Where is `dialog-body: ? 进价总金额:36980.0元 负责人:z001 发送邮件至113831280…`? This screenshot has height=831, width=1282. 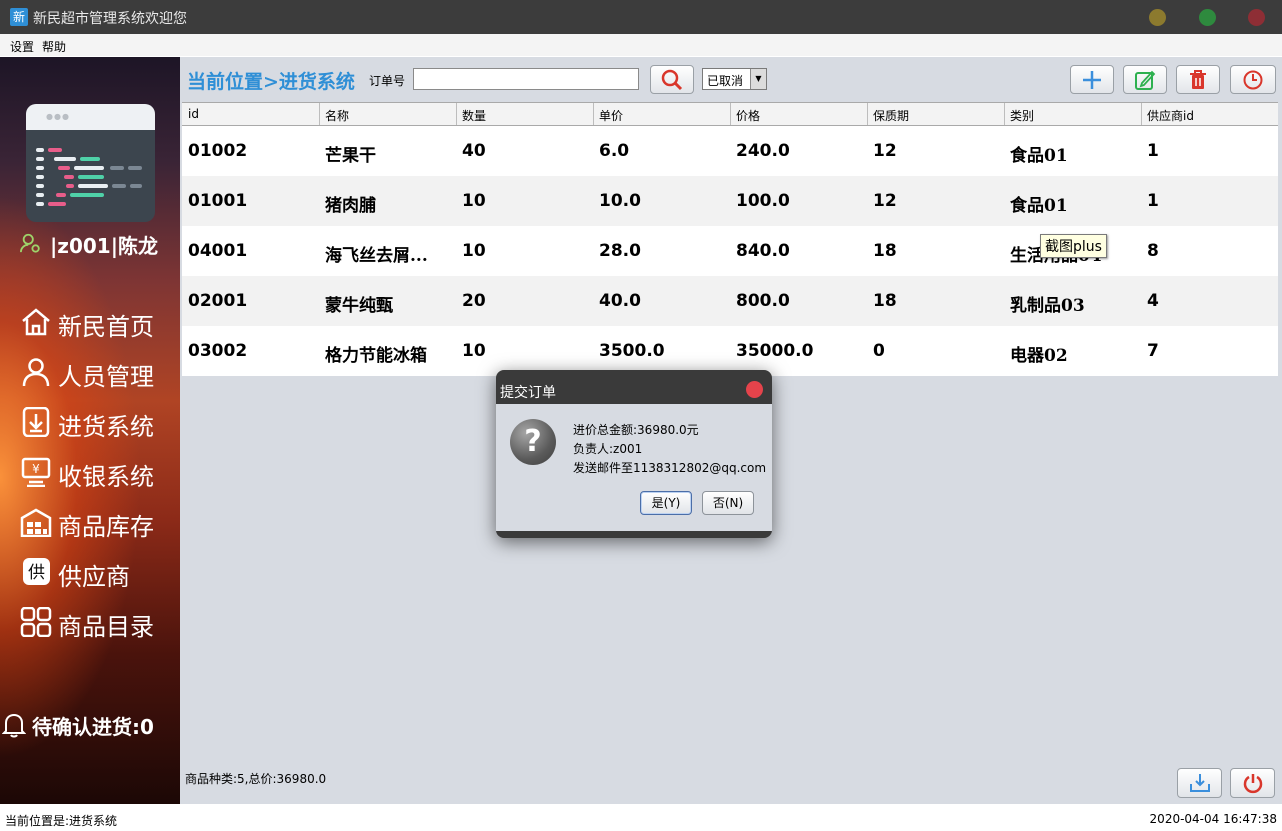
dialog-body: ? 进价总金额:36980.0元 负责人:z001 发送邮件至113831280… is located at coordinates (634, 467).